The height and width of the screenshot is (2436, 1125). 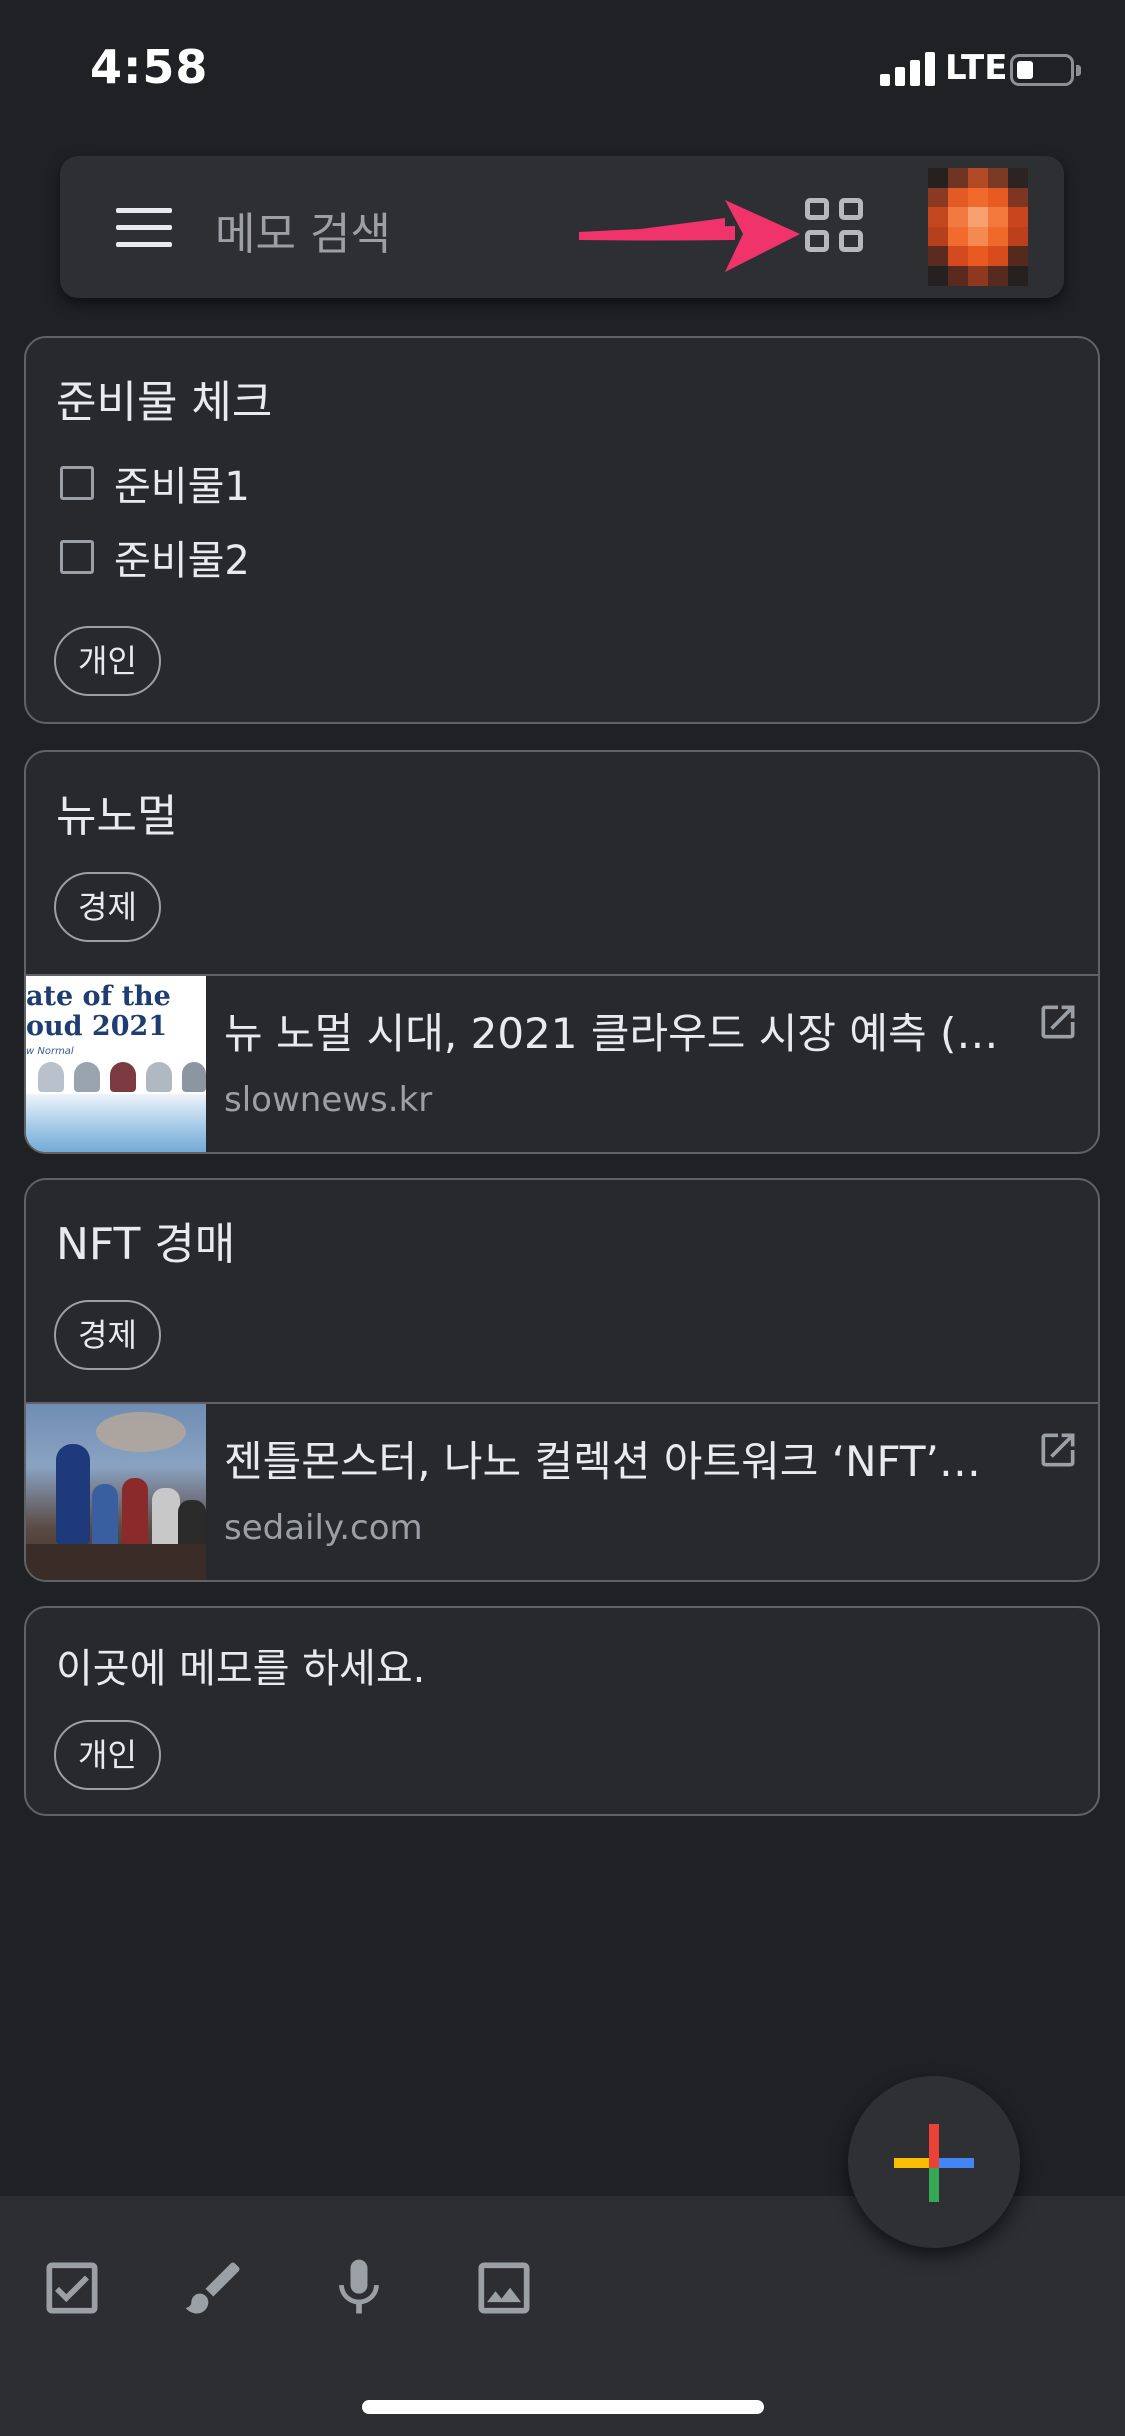 What do you see at coordinates (182, 561) in the screenshot?
I see `checklist-item-label: 준비물2` at bounding box center [182, 561].